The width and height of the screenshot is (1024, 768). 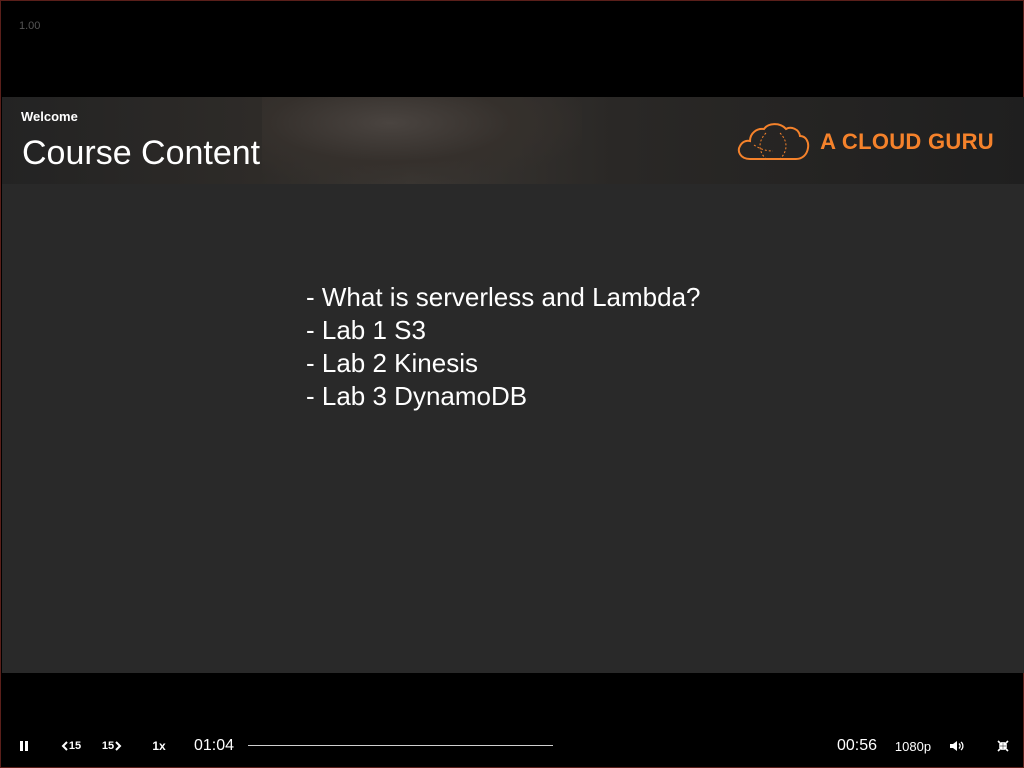 What do you see at coordinates (64, 746) in the screenshot?
I see `chevron-left-icon` at bounding box center [64, 746].